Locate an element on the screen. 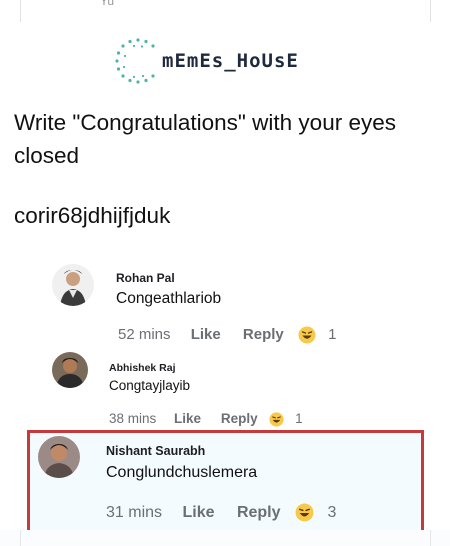  logo-text: mEmEs_HoUsE is located at coordinates (230, 61).